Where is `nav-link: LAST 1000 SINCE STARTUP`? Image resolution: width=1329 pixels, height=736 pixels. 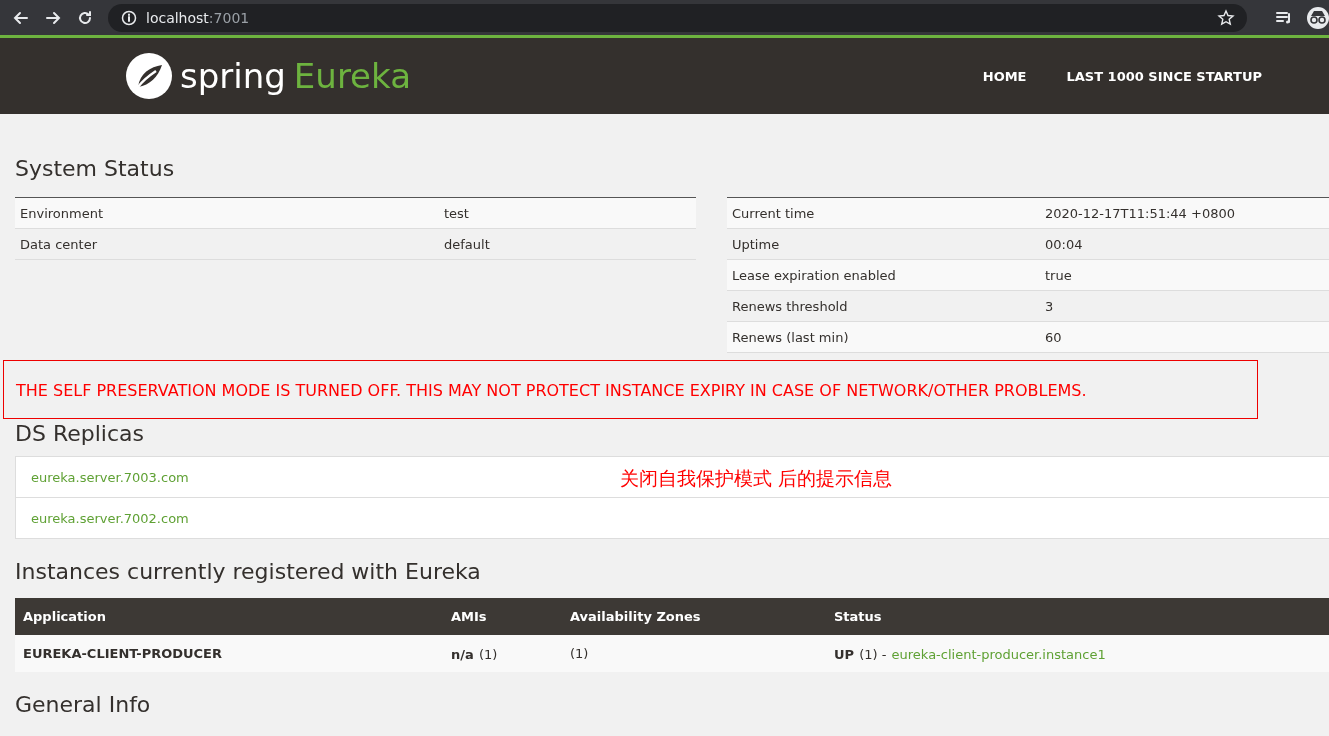 nav-link: LAST 1000 SINCE STARTUP is located at coordinates (1164, 76).